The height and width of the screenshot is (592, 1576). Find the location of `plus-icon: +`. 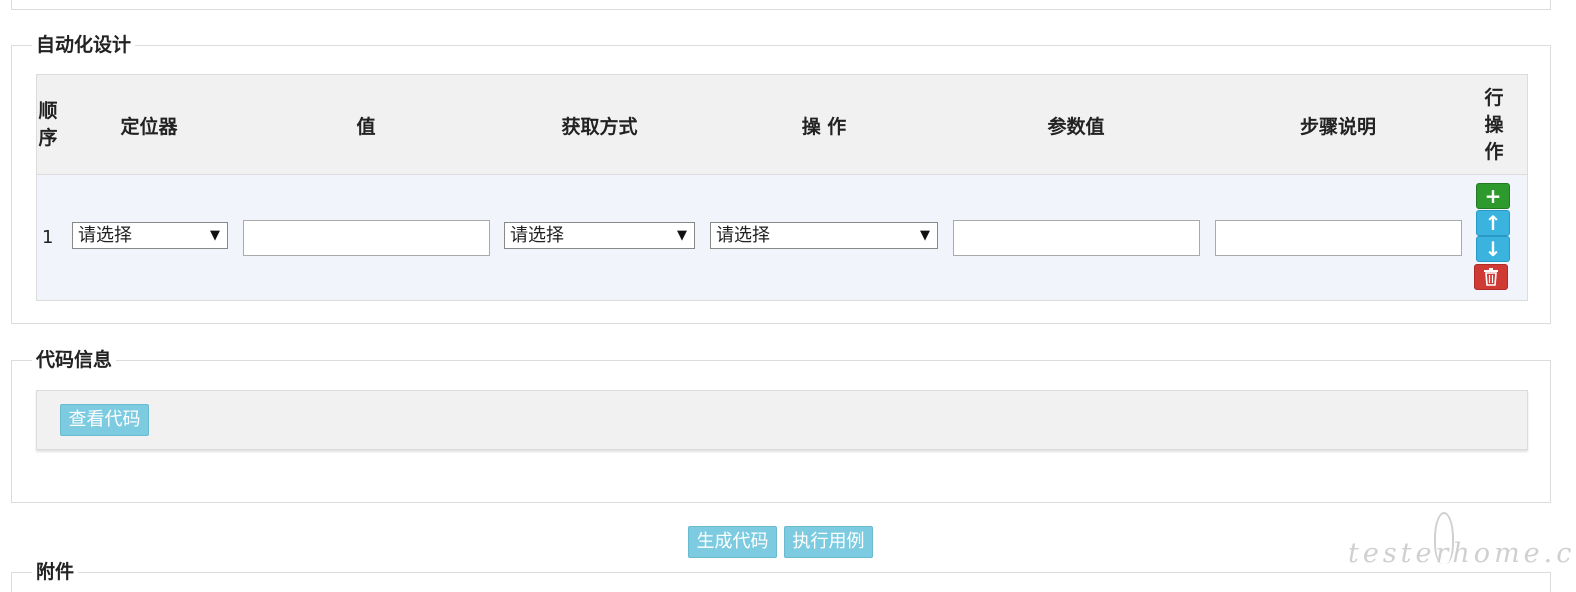

plus-icon: + is located at coordinates (1493, 196).